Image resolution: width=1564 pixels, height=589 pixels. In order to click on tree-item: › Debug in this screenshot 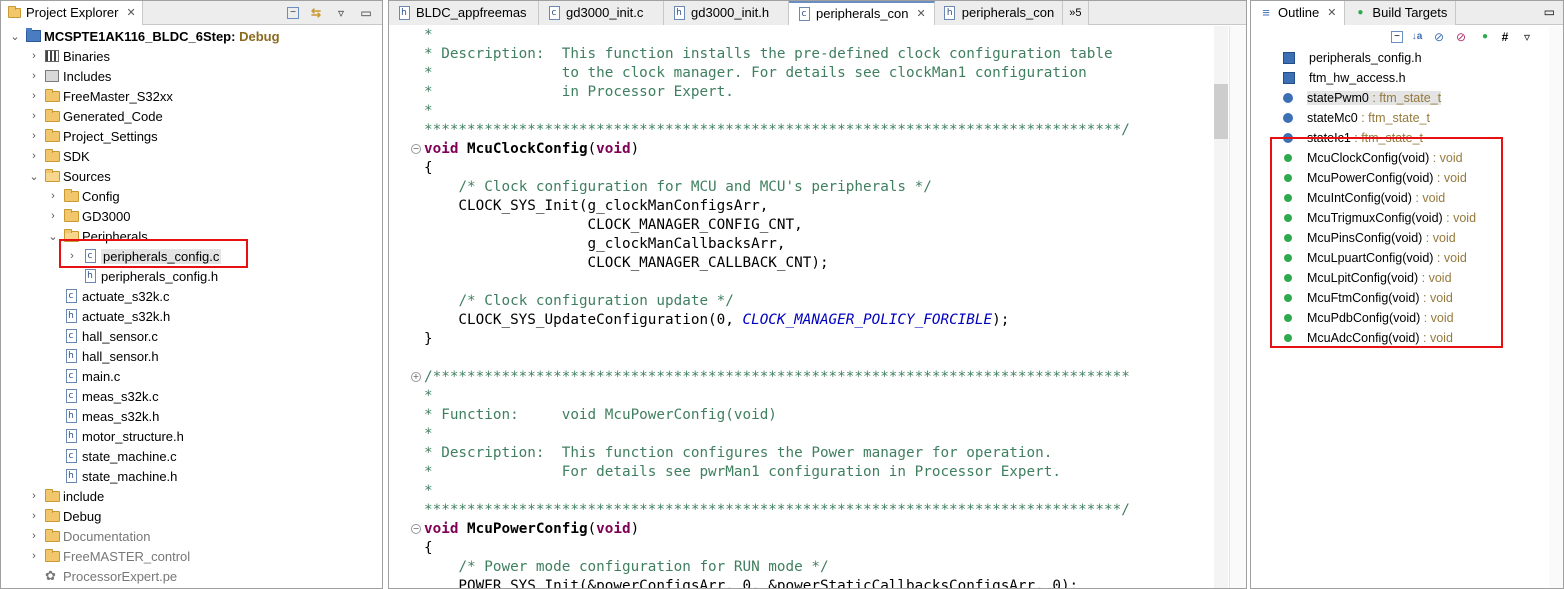, I will do `click(191, 516)`.